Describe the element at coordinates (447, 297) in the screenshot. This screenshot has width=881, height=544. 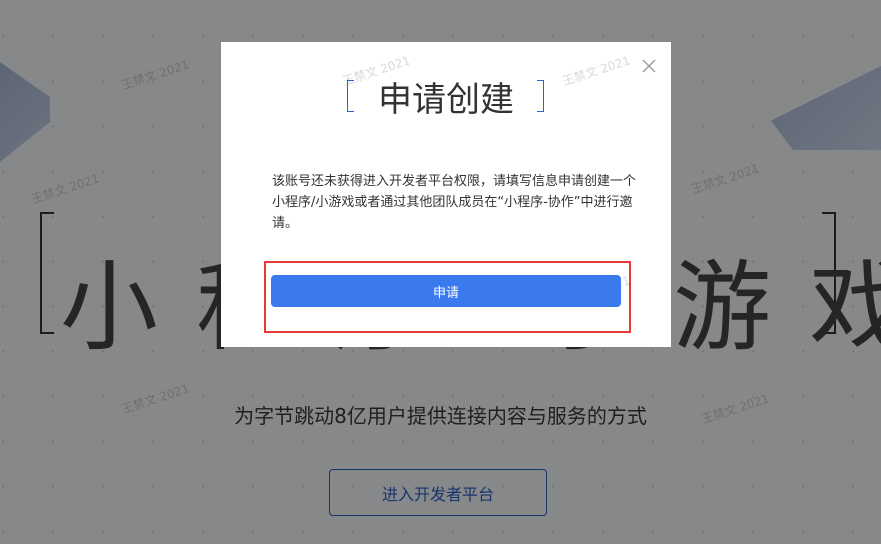
I see `highlight-box` at that location.